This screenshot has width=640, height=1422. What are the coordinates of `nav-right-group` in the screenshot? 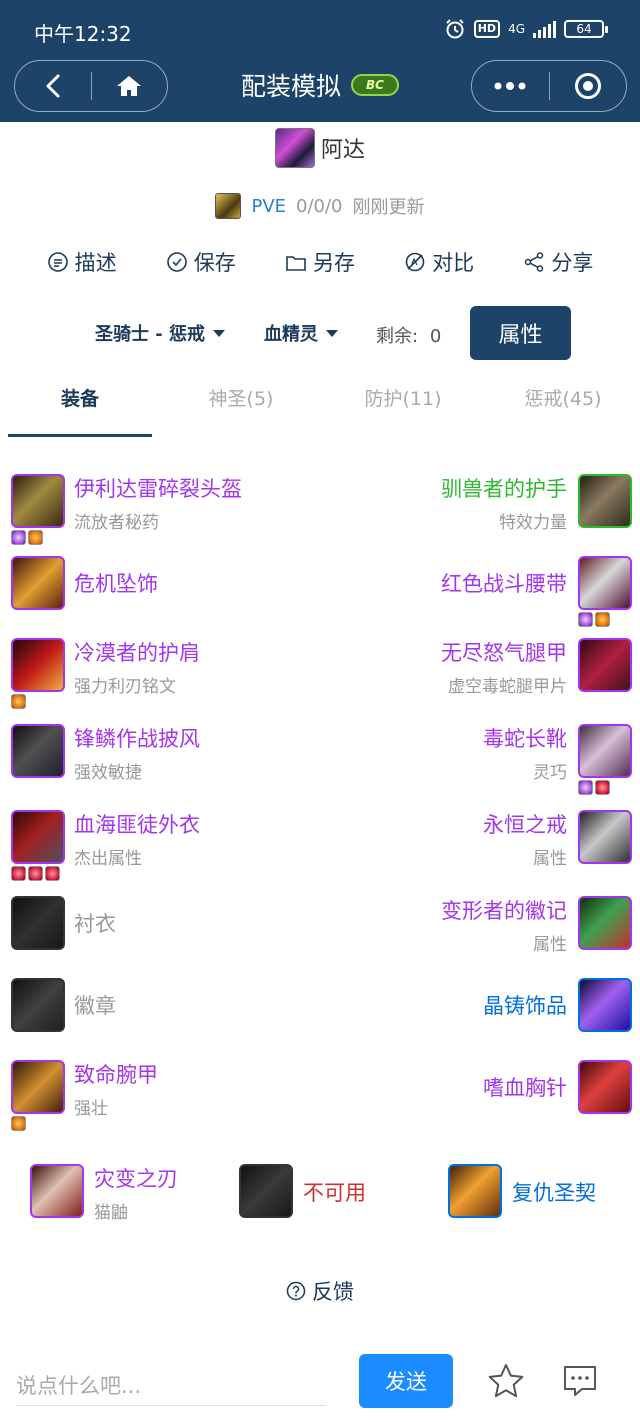 It's located at (549, 86).